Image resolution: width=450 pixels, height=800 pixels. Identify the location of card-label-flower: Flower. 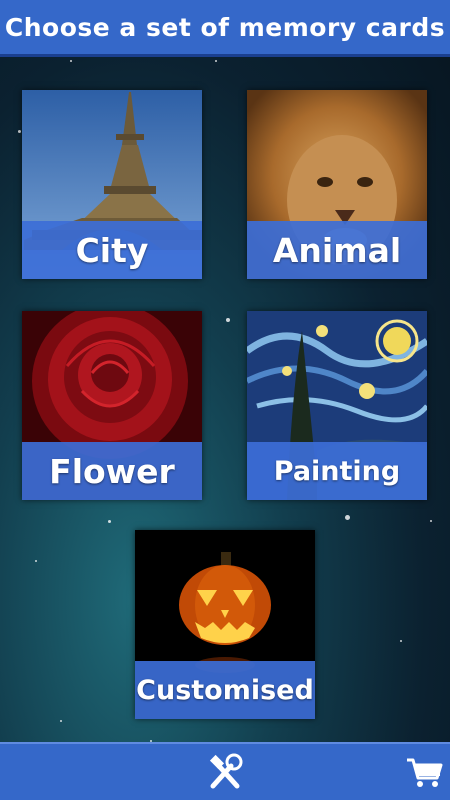
(112, 471).